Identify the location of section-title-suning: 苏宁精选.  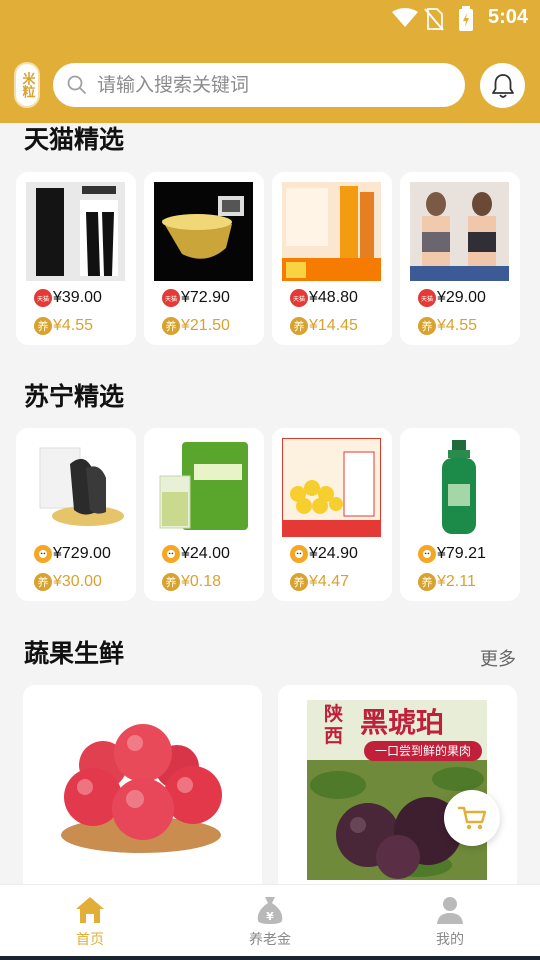
(74, 396).